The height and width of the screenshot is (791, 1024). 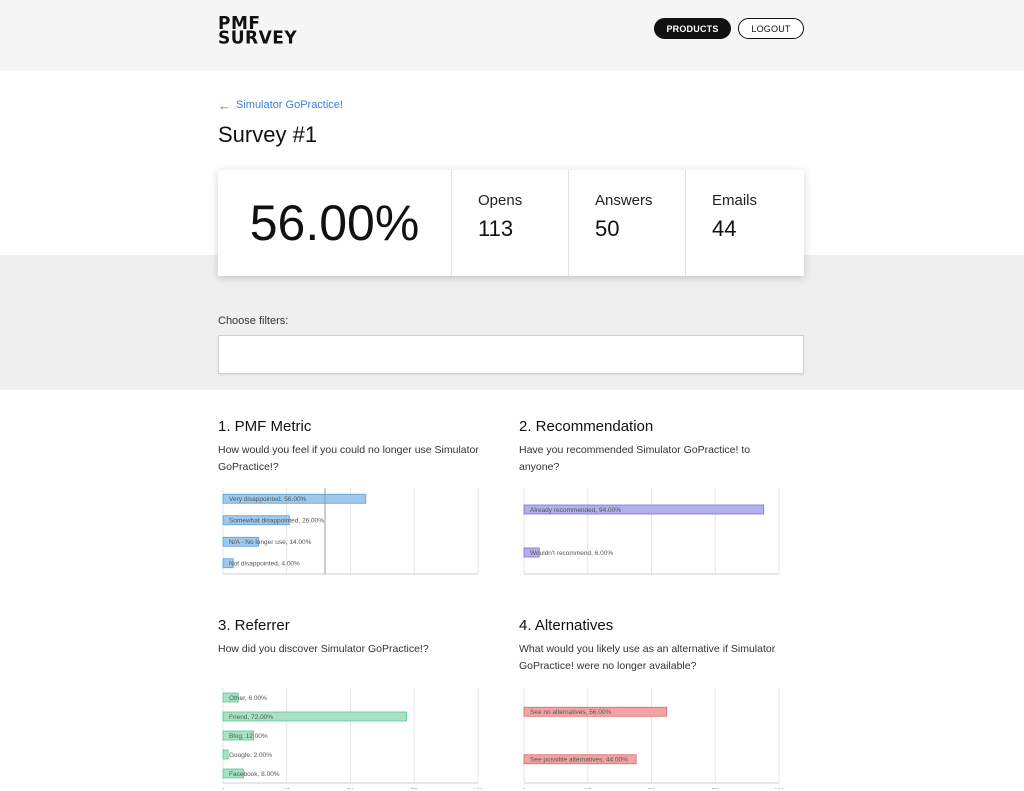 What do you see at coordinates (586, 426) in the screenshot?
I see `section-title: 2. Recommendation` at bounding box center [586, 426].